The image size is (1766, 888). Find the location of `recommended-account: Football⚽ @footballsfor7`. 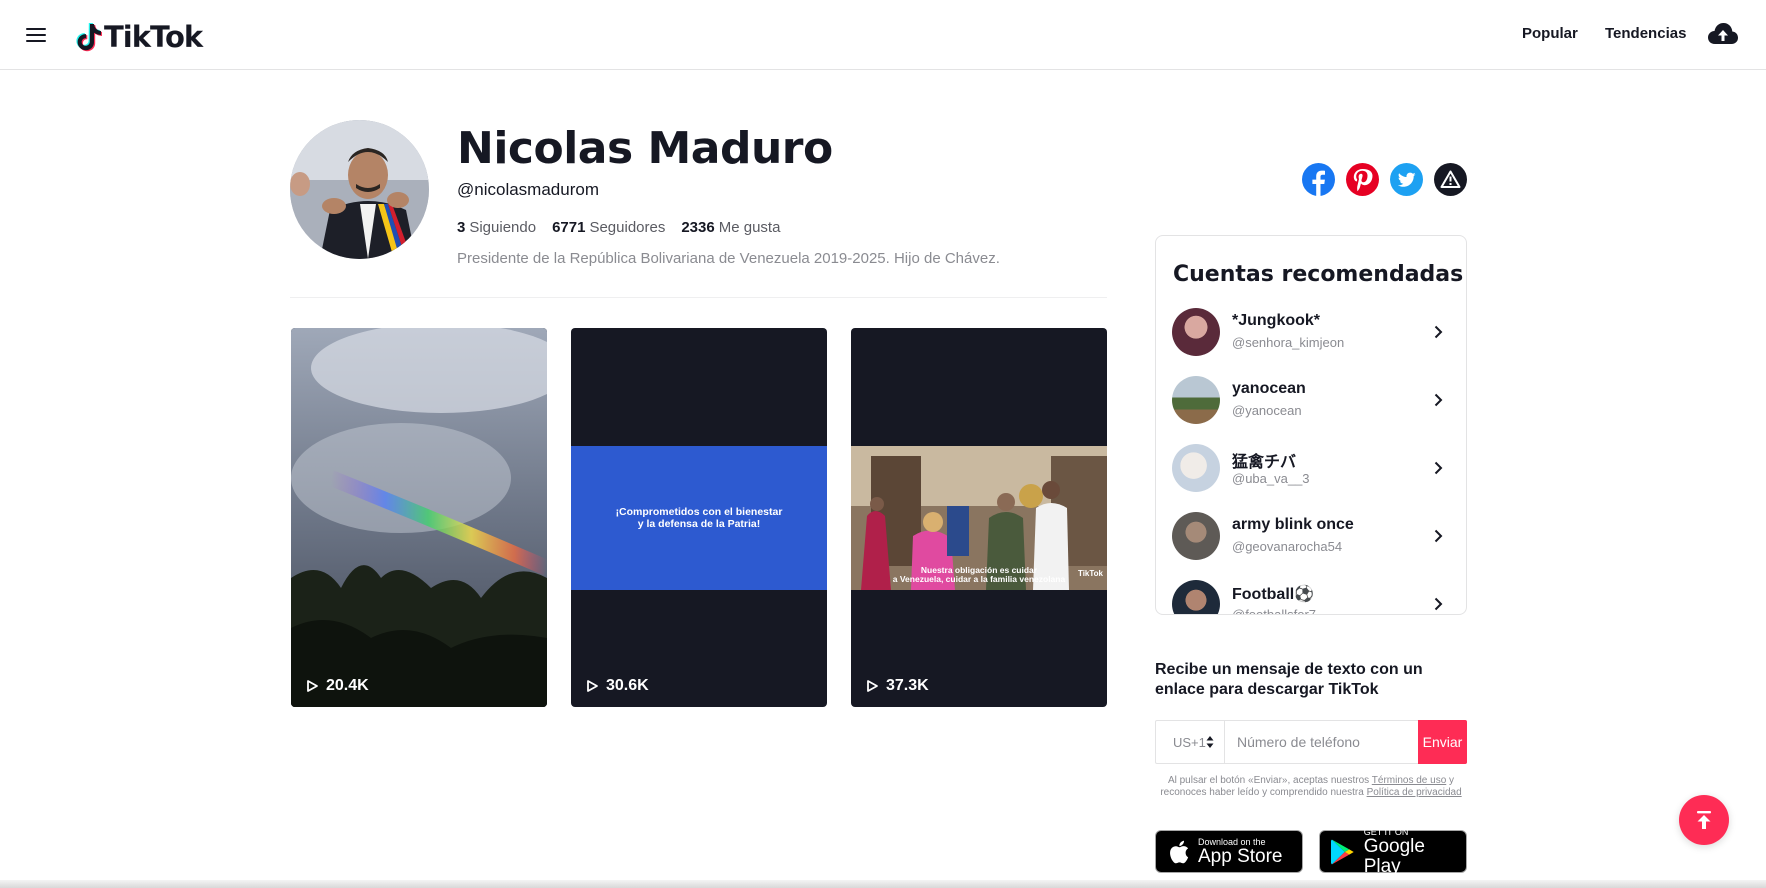

recommended-account: Football⚽ @footballsfor7 is located at coordinates (1312, 597).